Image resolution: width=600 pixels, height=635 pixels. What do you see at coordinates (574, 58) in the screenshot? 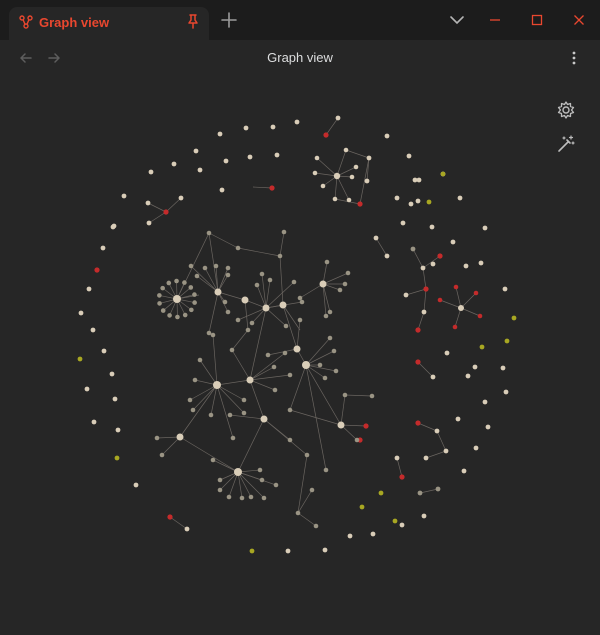
I see `more-options-icon` at bounding box center [574, 58].